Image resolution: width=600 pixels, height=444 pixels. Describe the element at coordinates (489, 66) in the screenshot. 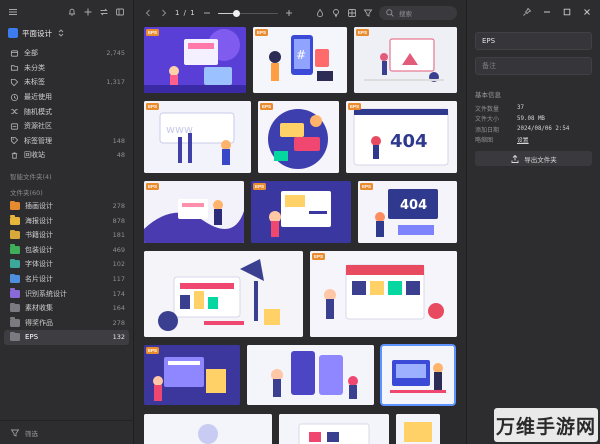

I see `note-placeholder: 备注` at that location.